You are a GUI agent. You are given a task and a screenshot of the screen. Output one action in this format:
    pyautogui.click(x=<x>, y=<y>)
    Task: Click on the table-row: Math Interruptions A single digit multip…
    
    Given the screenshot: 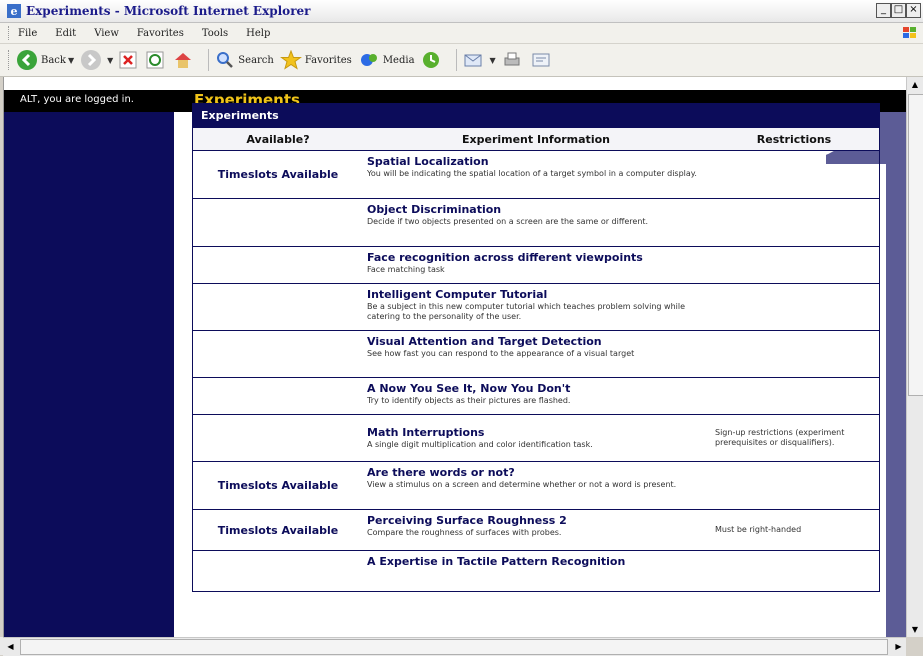 What is the action you would take?
    pyautogui.click(x=536, y=438)
    